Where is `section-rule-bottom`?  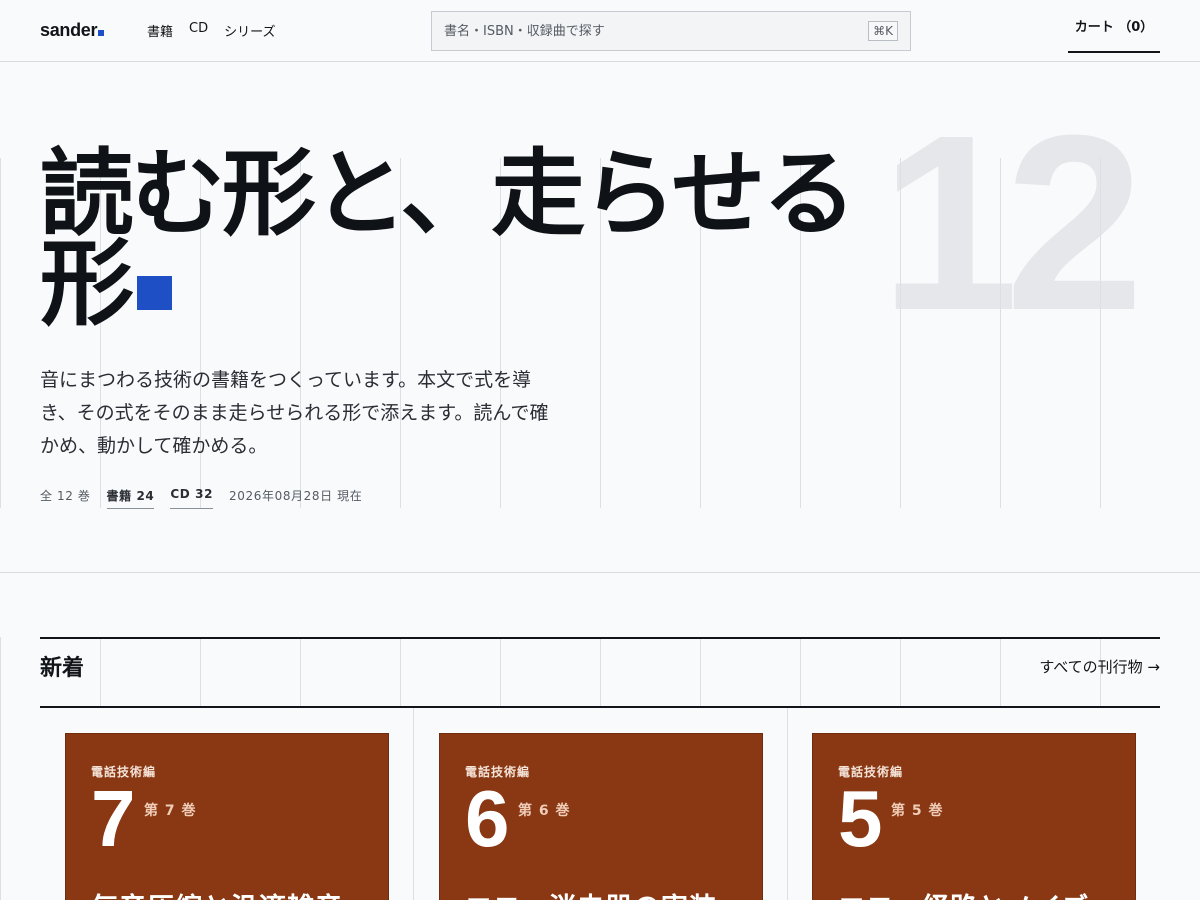 section-rule-bottom is located at coordinates (600, 707).